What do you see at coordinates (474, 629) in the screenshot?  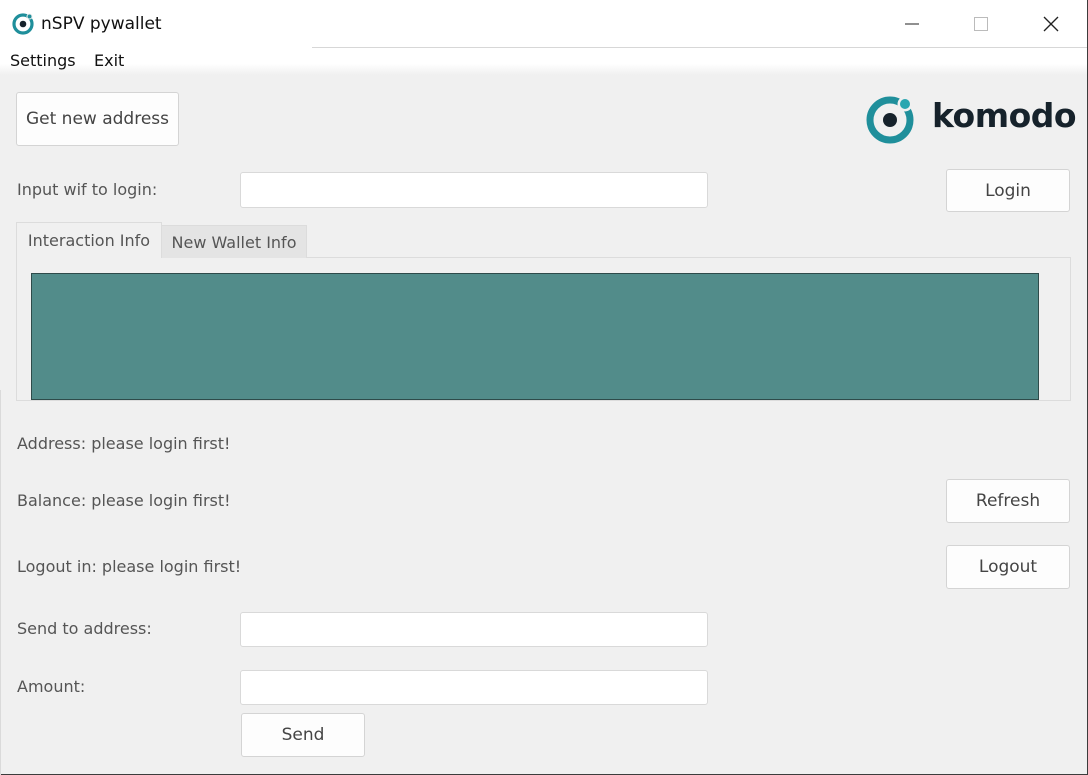 I see `send-address-input` at bounding box center [474, 629].